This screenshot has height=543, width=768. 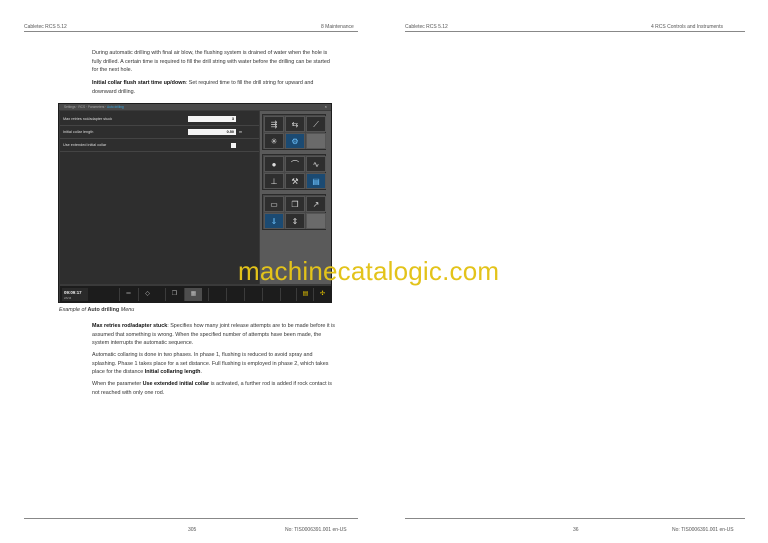 What do you see at coordinates (241, 132) in the screenshot?
I see `unit-label: m` at bounding box center [241, 132].